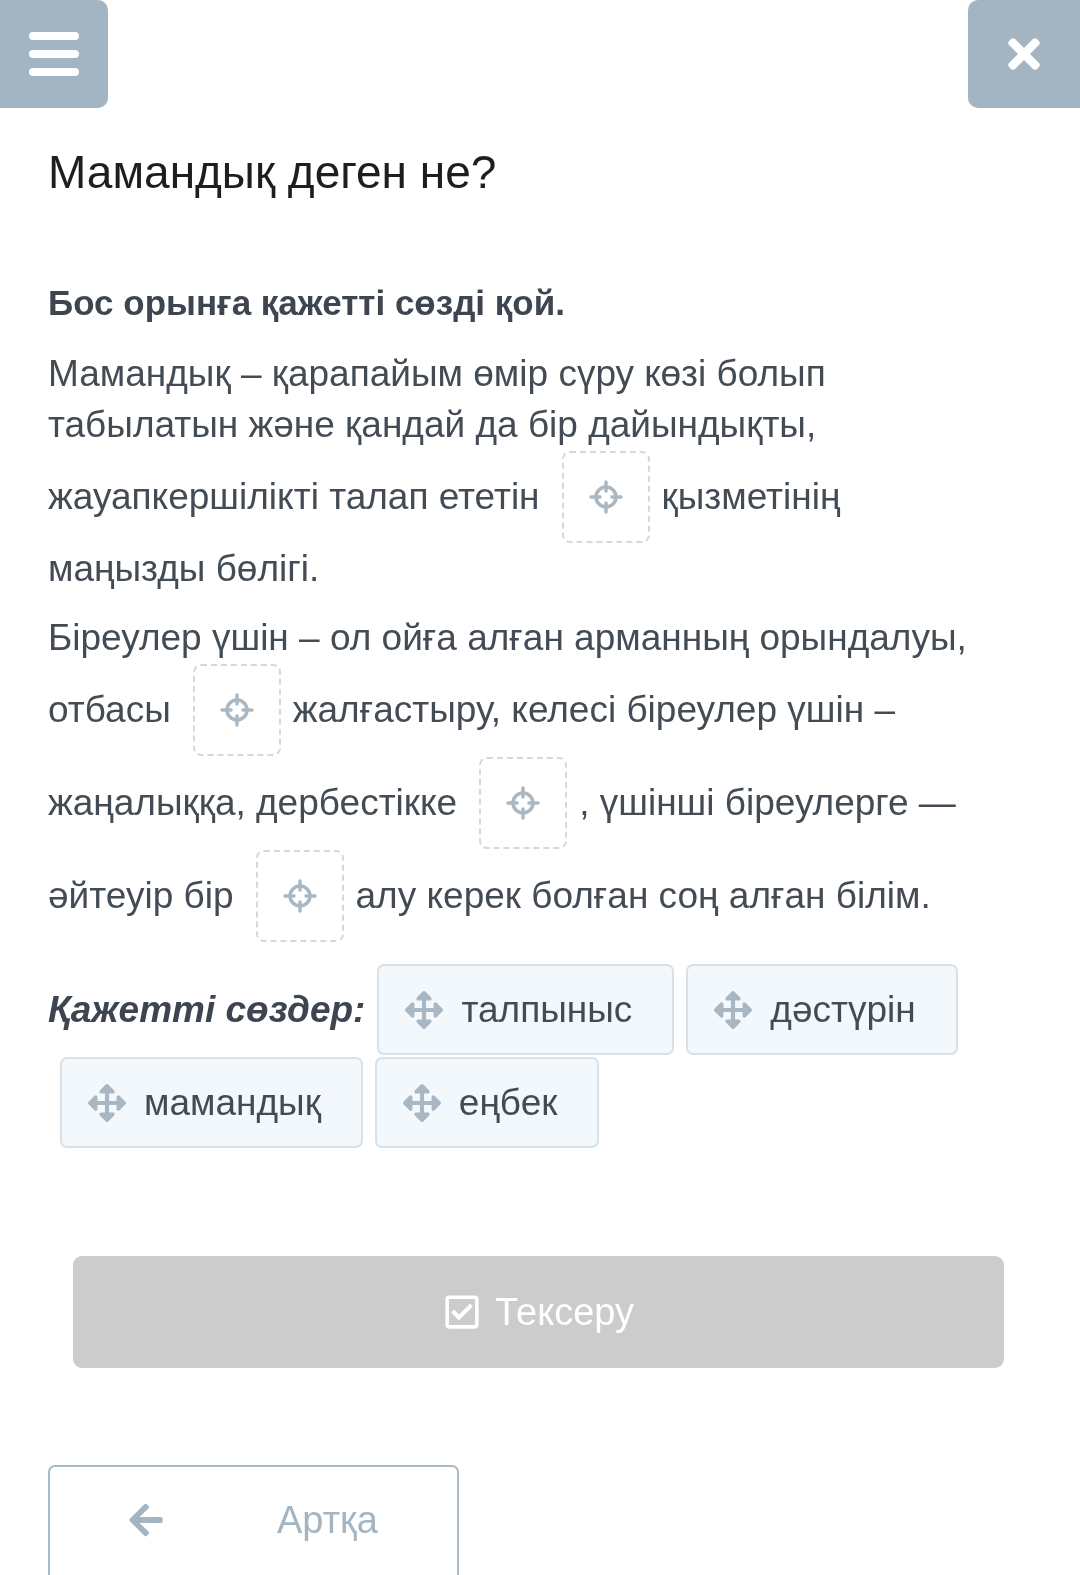  I want to click on passage-text: әйтеуір бір, so click(141, 896).